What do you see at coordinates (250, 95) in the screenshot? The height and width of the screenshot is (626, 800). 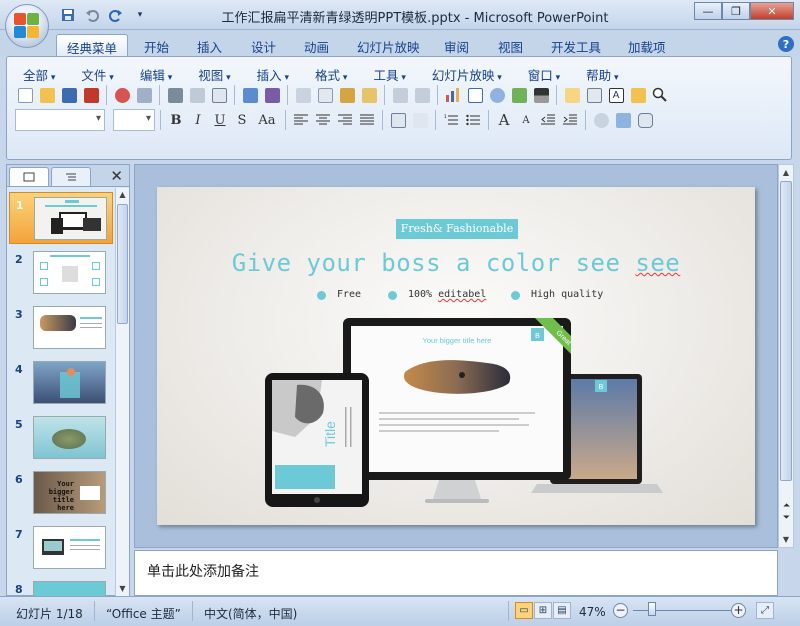 I see `spelling-icon` at bounding box center [250, 95].